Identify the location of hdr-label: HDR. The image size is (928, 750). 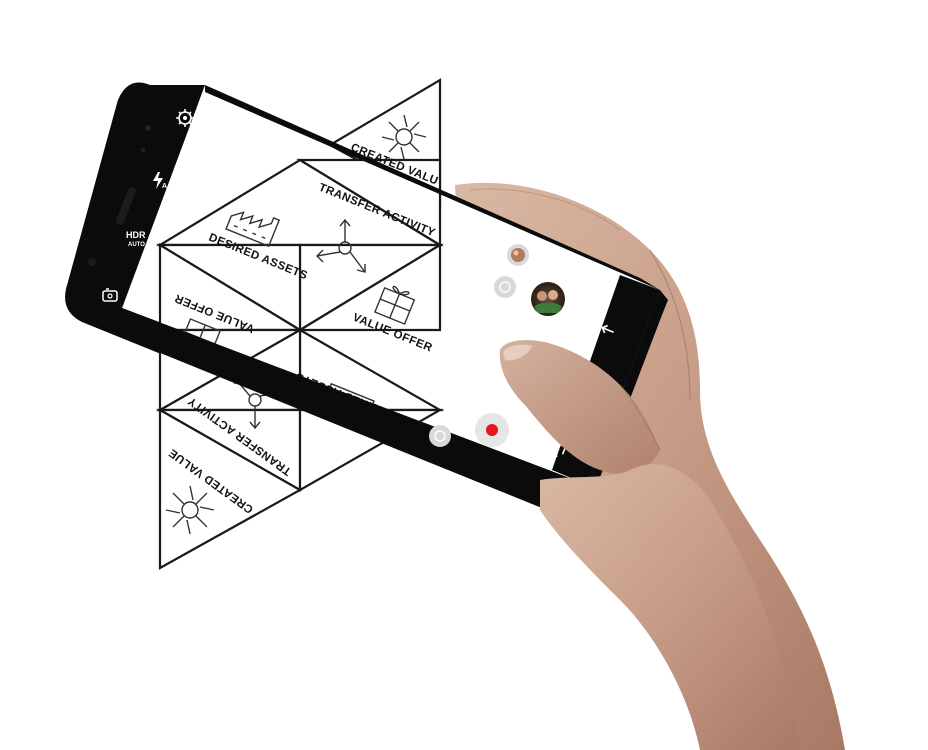
(136, 235).